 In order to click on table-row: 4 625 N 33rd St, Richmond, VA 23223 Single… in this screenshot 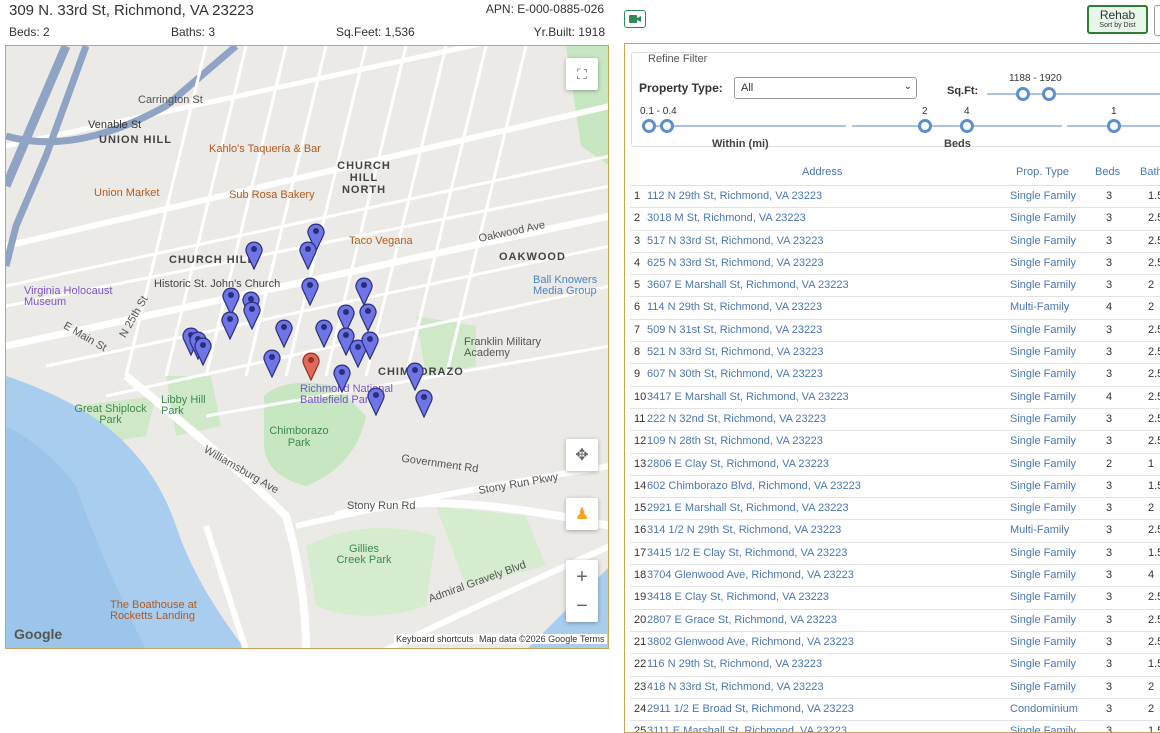, I will do `click(895, 262)`.